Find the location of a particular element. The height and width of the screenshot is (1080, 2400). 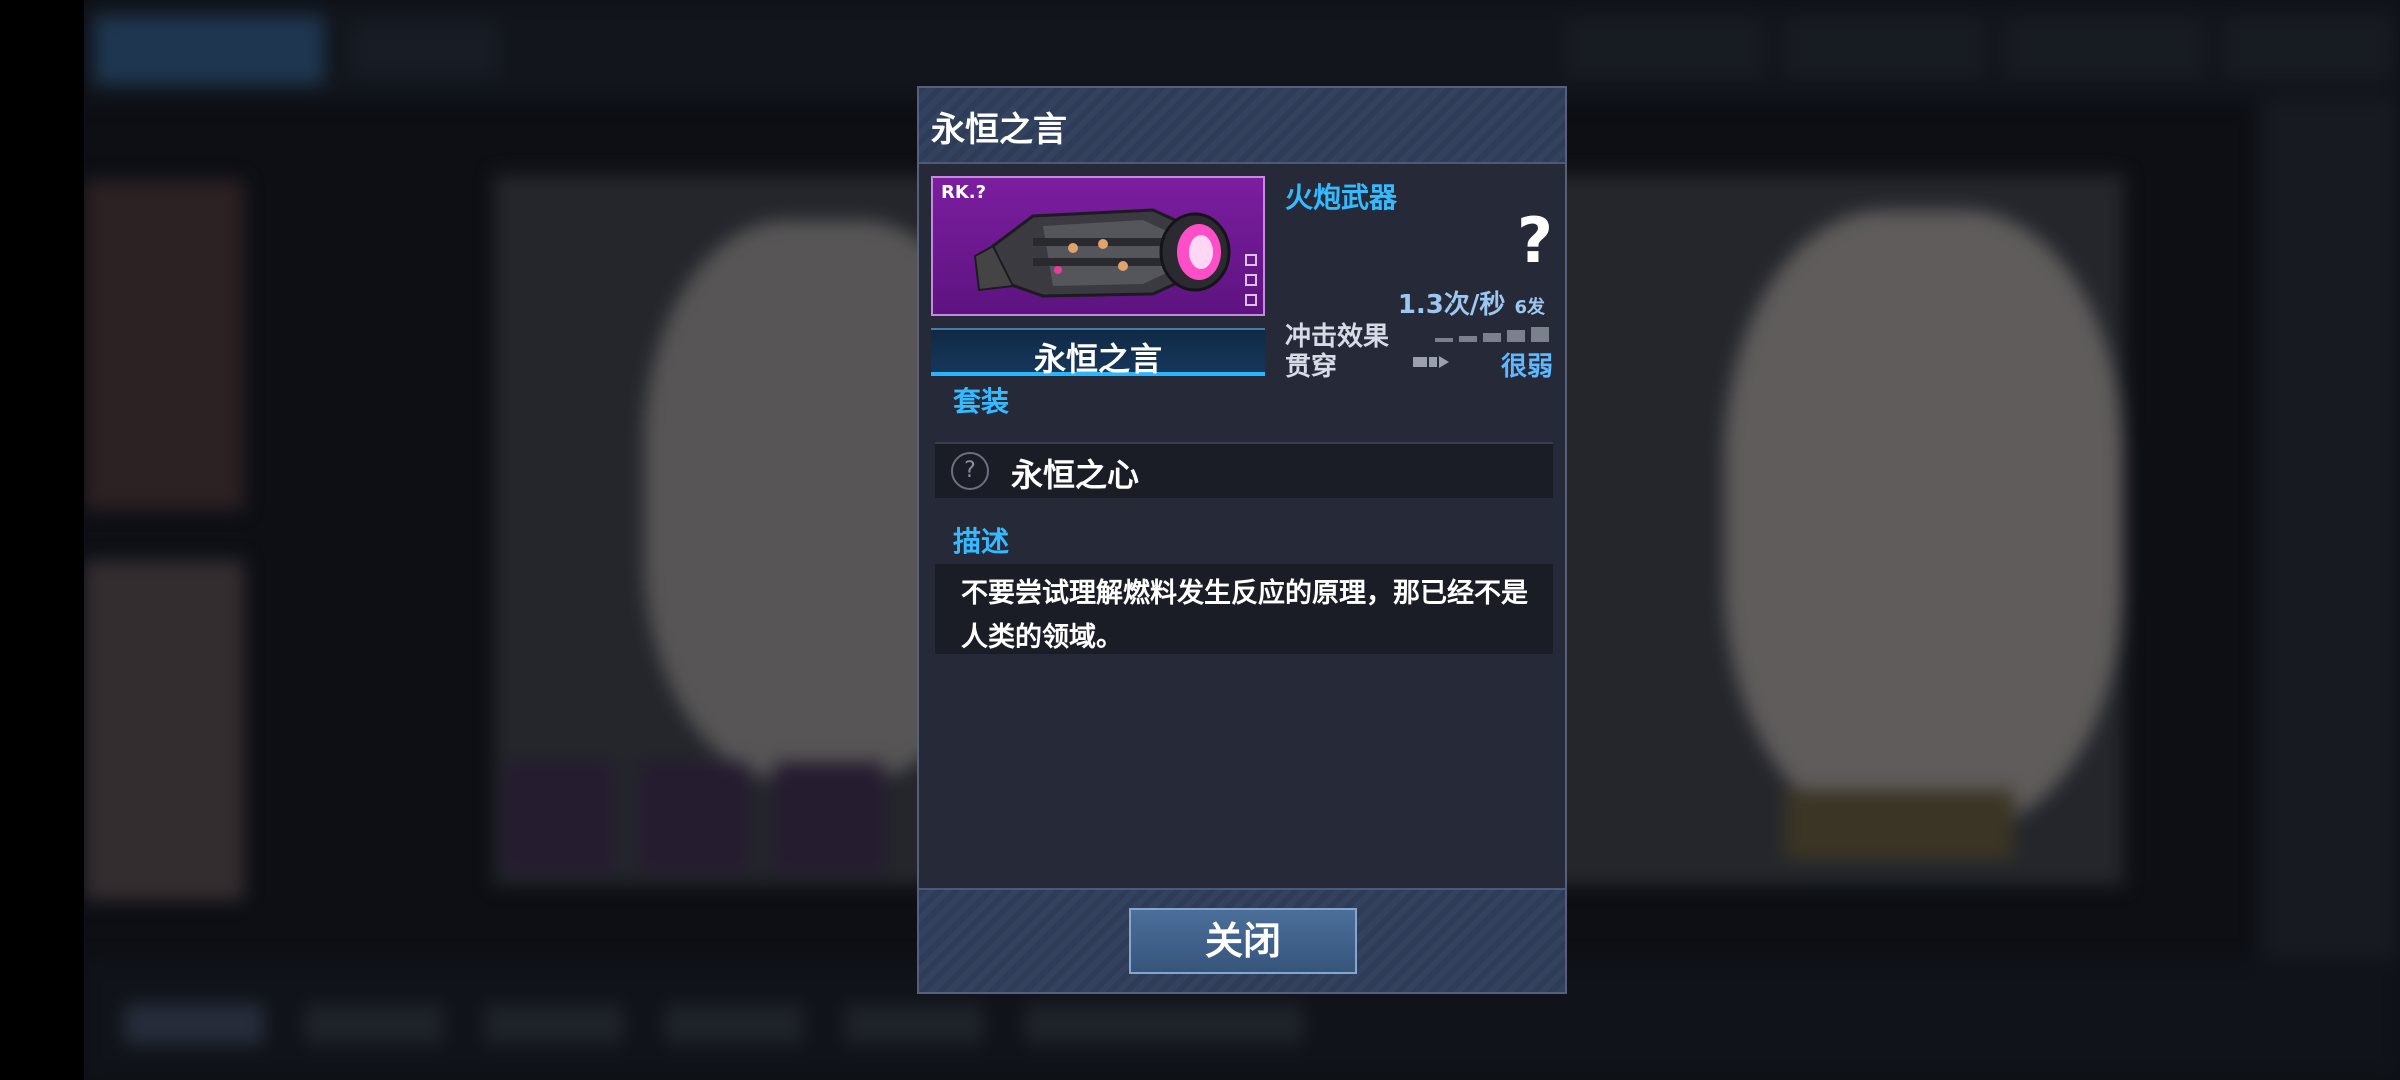

impact-meter is located at coordinates (1494, 334).